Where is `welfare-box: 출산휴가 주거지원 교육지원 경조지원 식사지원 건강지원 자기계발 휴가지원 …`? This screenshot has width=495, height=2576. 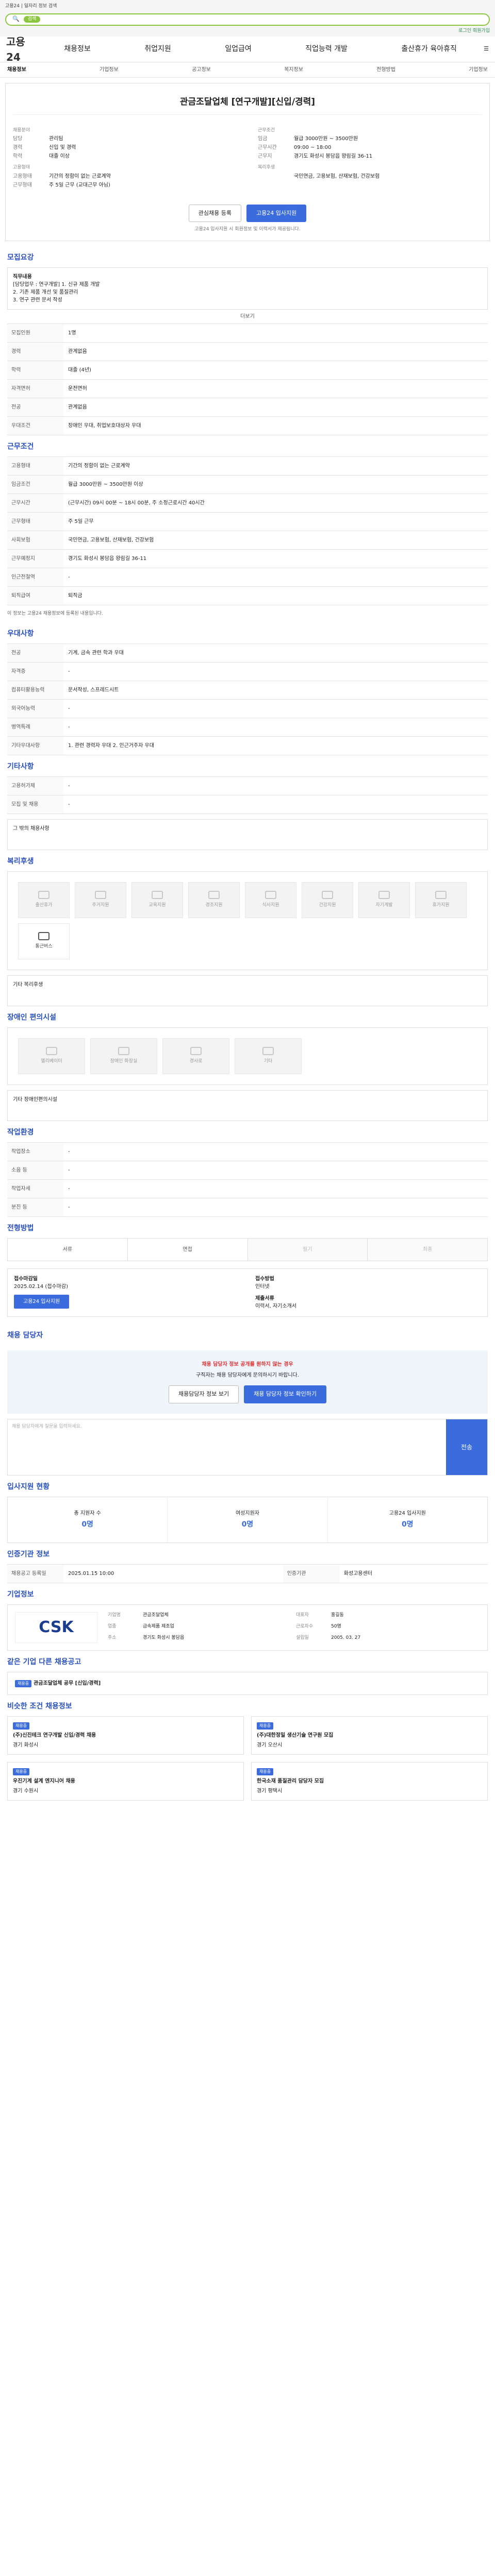
welfare-box: 출산휴가 주거지원 교육지원 경조지원 식사지원 건강지원 자기계발 휴가지원 … is located at coordinates (247, 920).